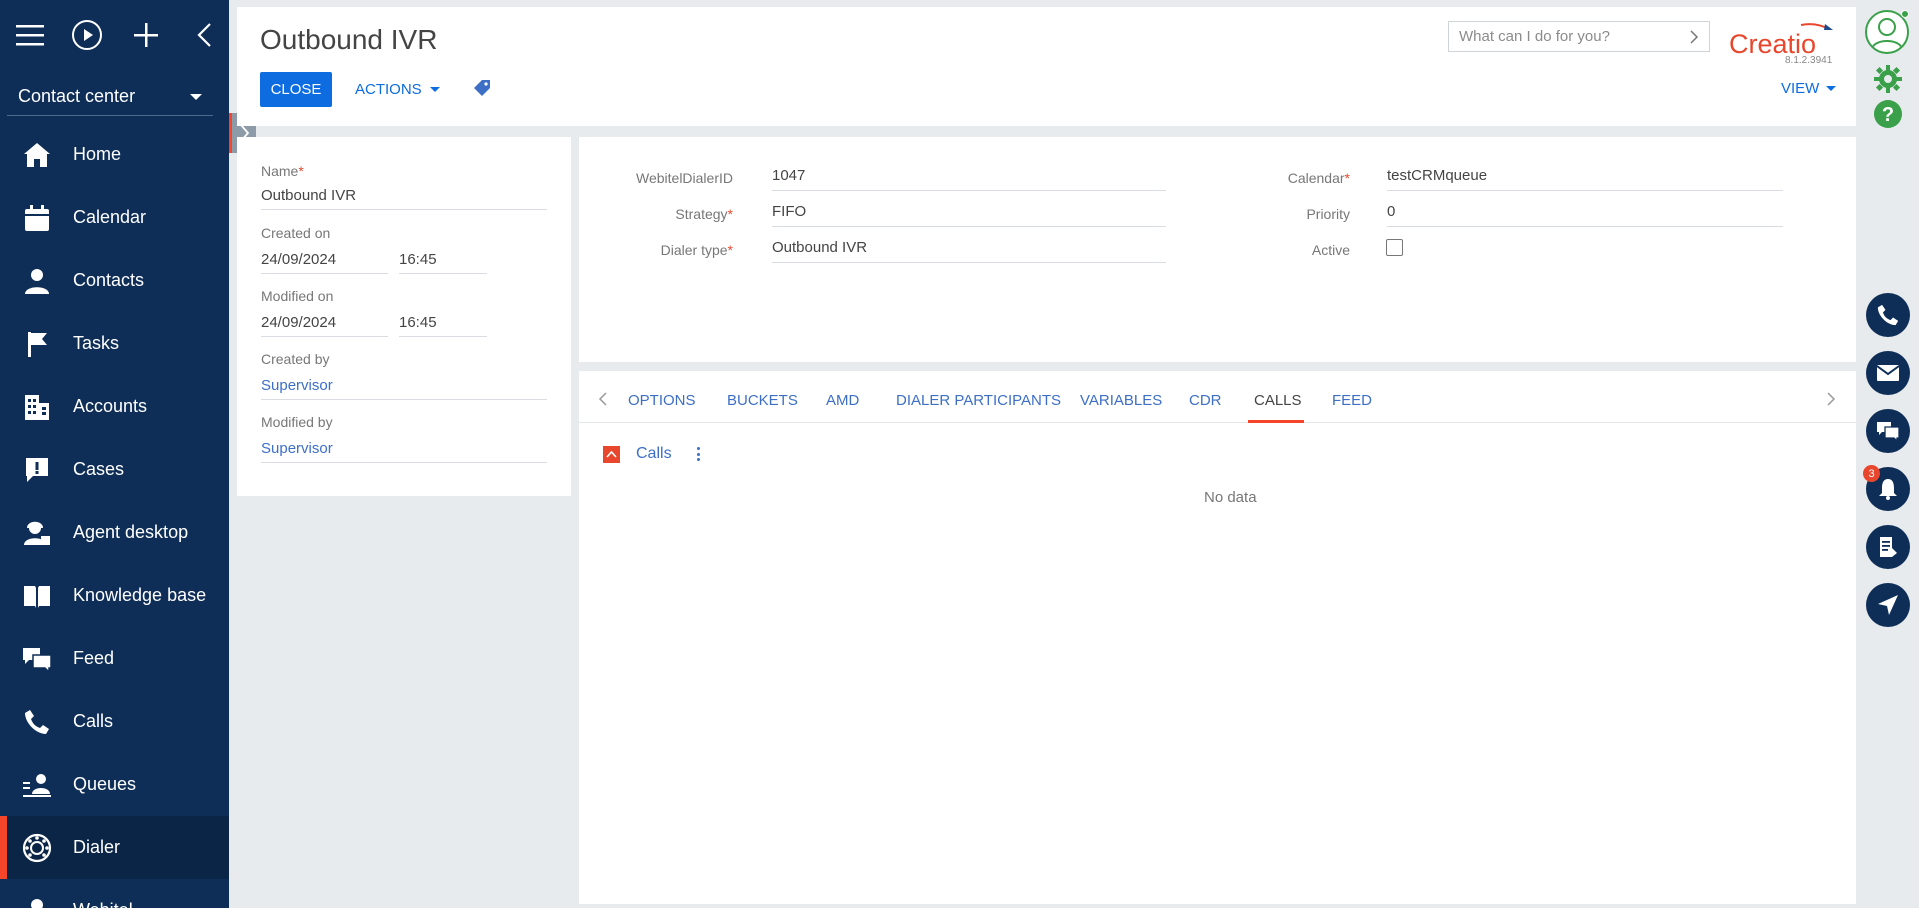  I want to click on sidebar-item-label: Accounts, so click(110, 406).